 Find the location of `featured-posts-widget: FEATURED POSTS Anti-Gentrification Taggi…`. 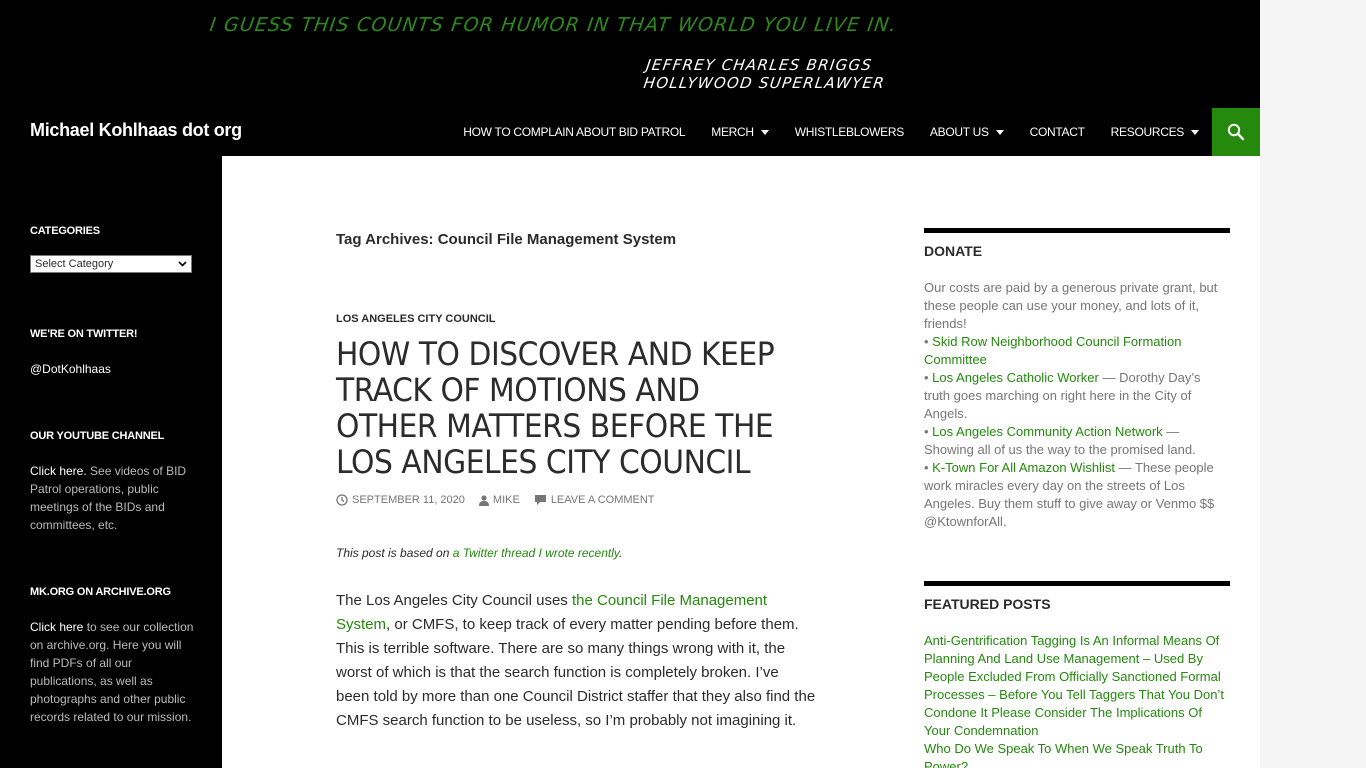

featured-posts-widget: FEATURED POSTS Anti-Gentrification Taggi… is located at coordinates (1077, 674).